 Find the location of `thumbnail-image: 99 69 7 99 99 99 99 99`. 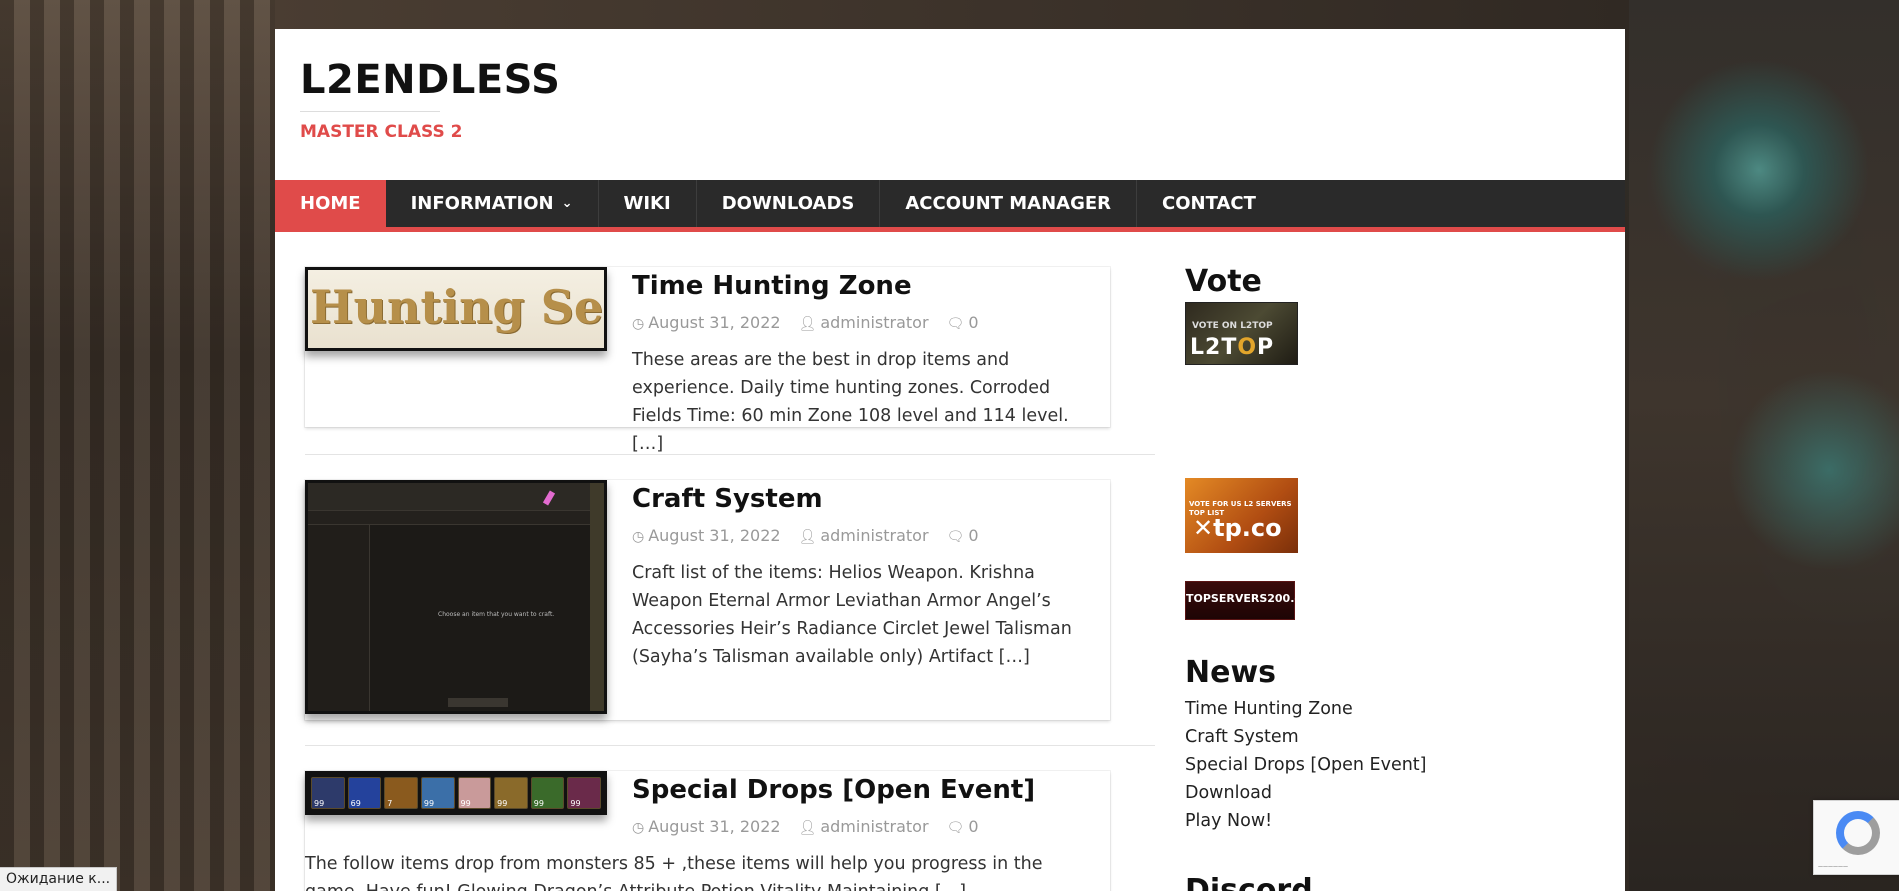

thumbnail-image: 99 69 7 99 99 99 99 99 is located at coordinates (456, 793).